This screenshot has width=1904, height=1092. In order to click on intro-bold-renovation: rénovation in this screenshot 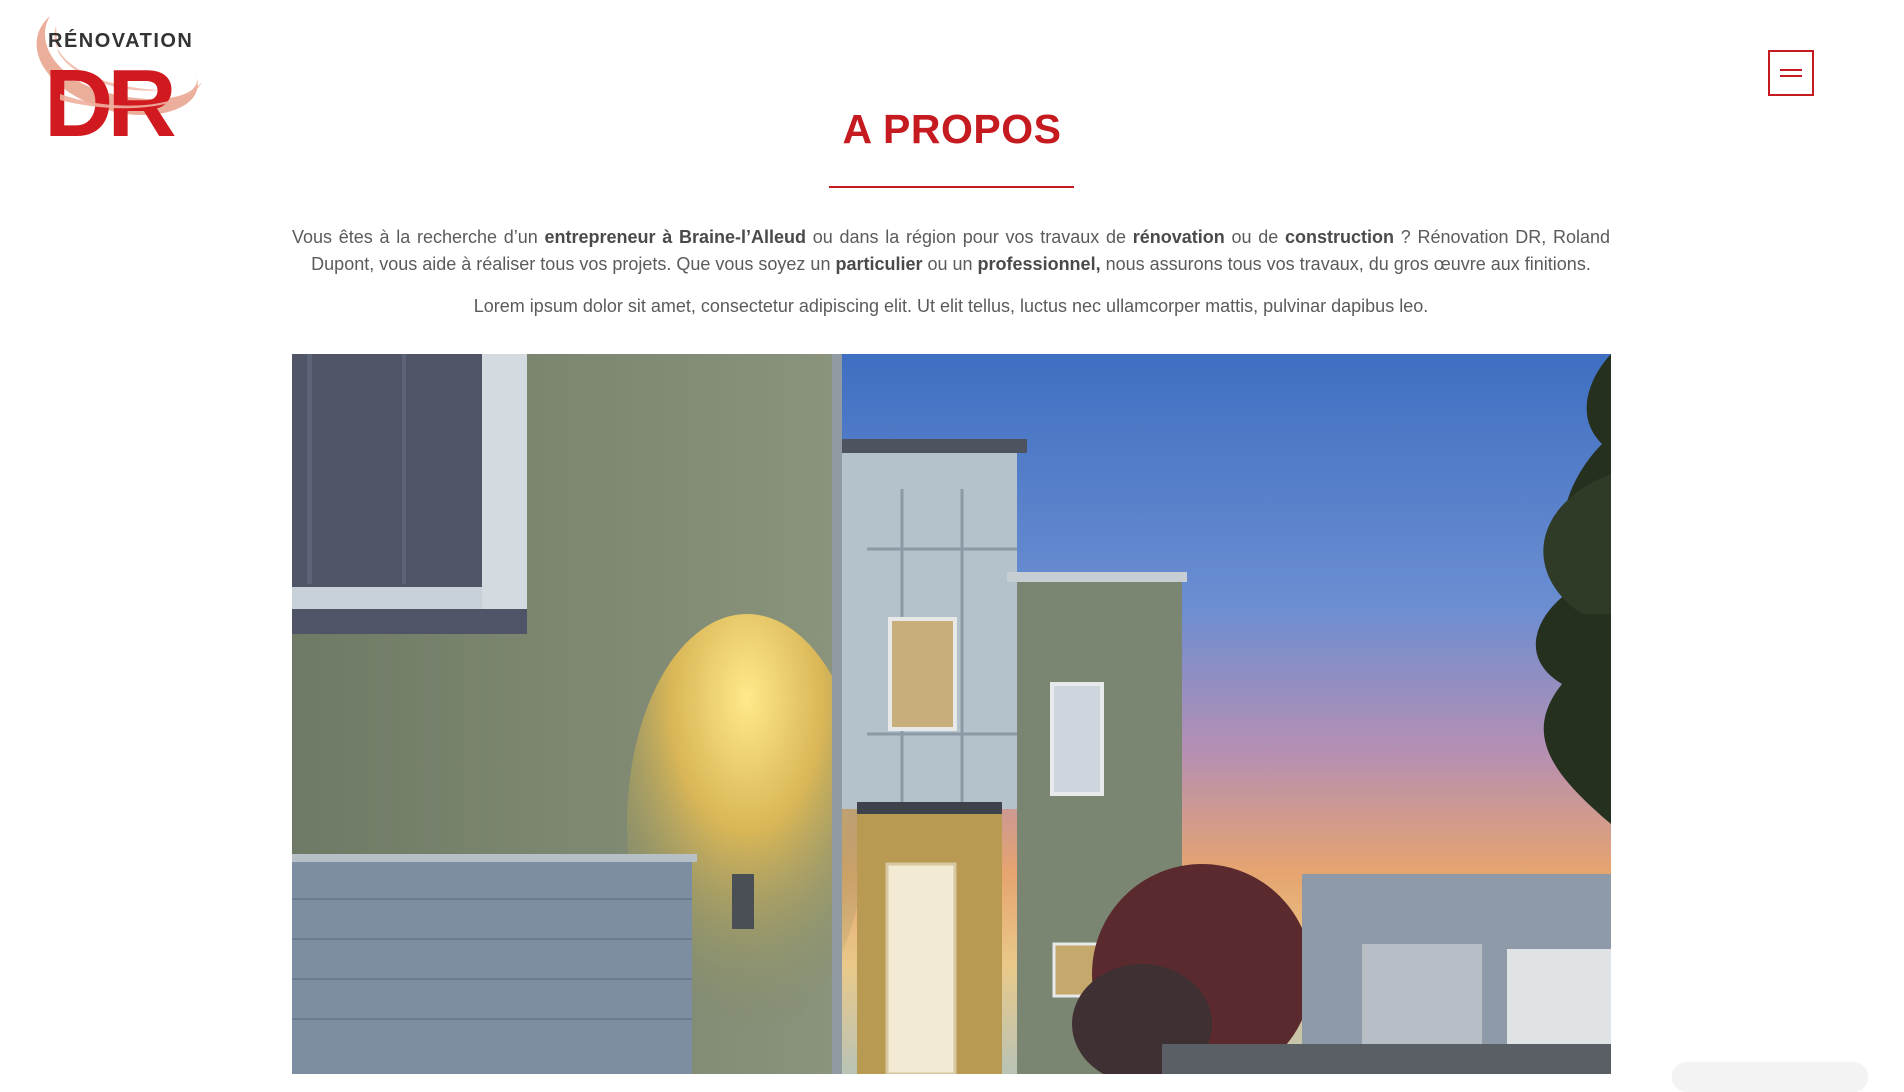, I will do `click(1178, 237)`.